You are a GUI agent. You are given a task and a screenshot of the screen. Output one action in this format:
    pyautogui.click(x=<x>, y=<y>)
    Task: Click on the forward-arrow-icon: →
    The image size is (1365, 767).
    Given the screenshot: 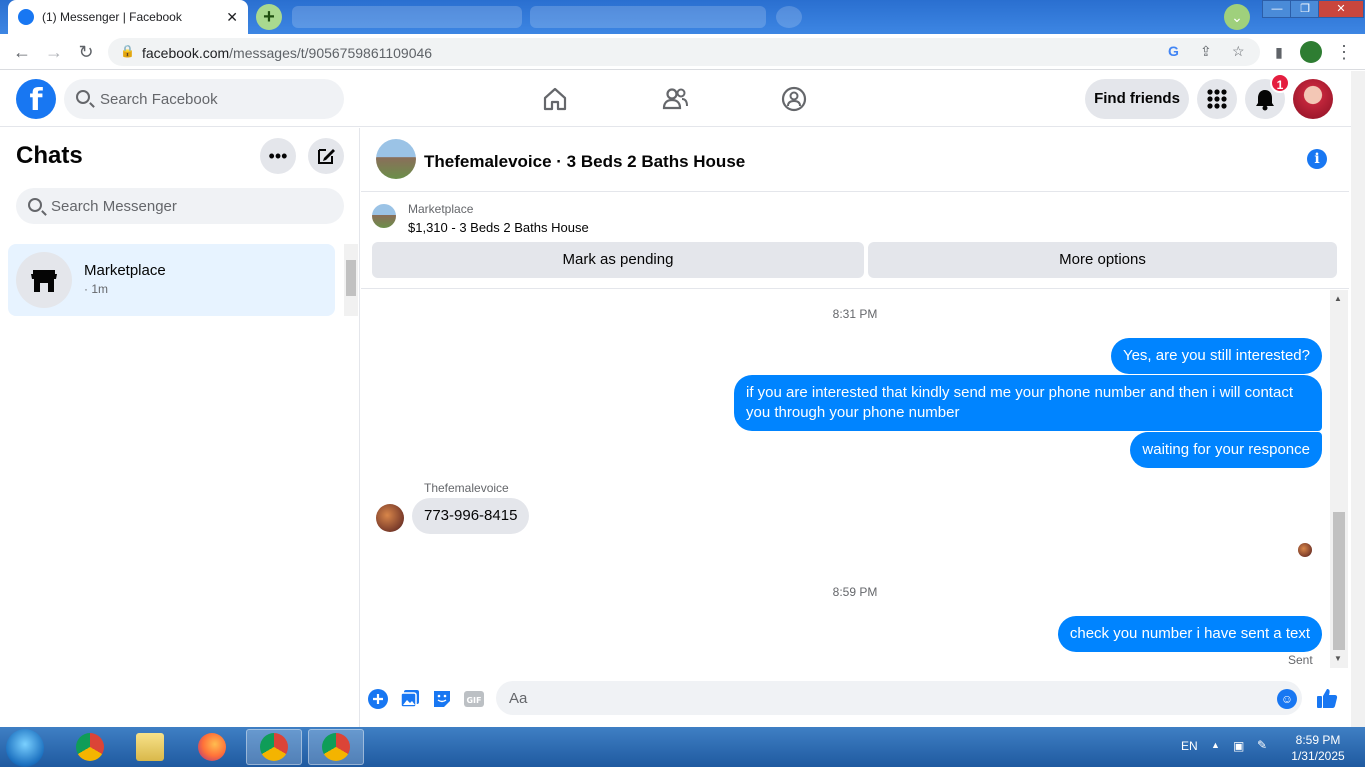 What is the action you would take?
    pyautogui.click(x=54, y=52)
    